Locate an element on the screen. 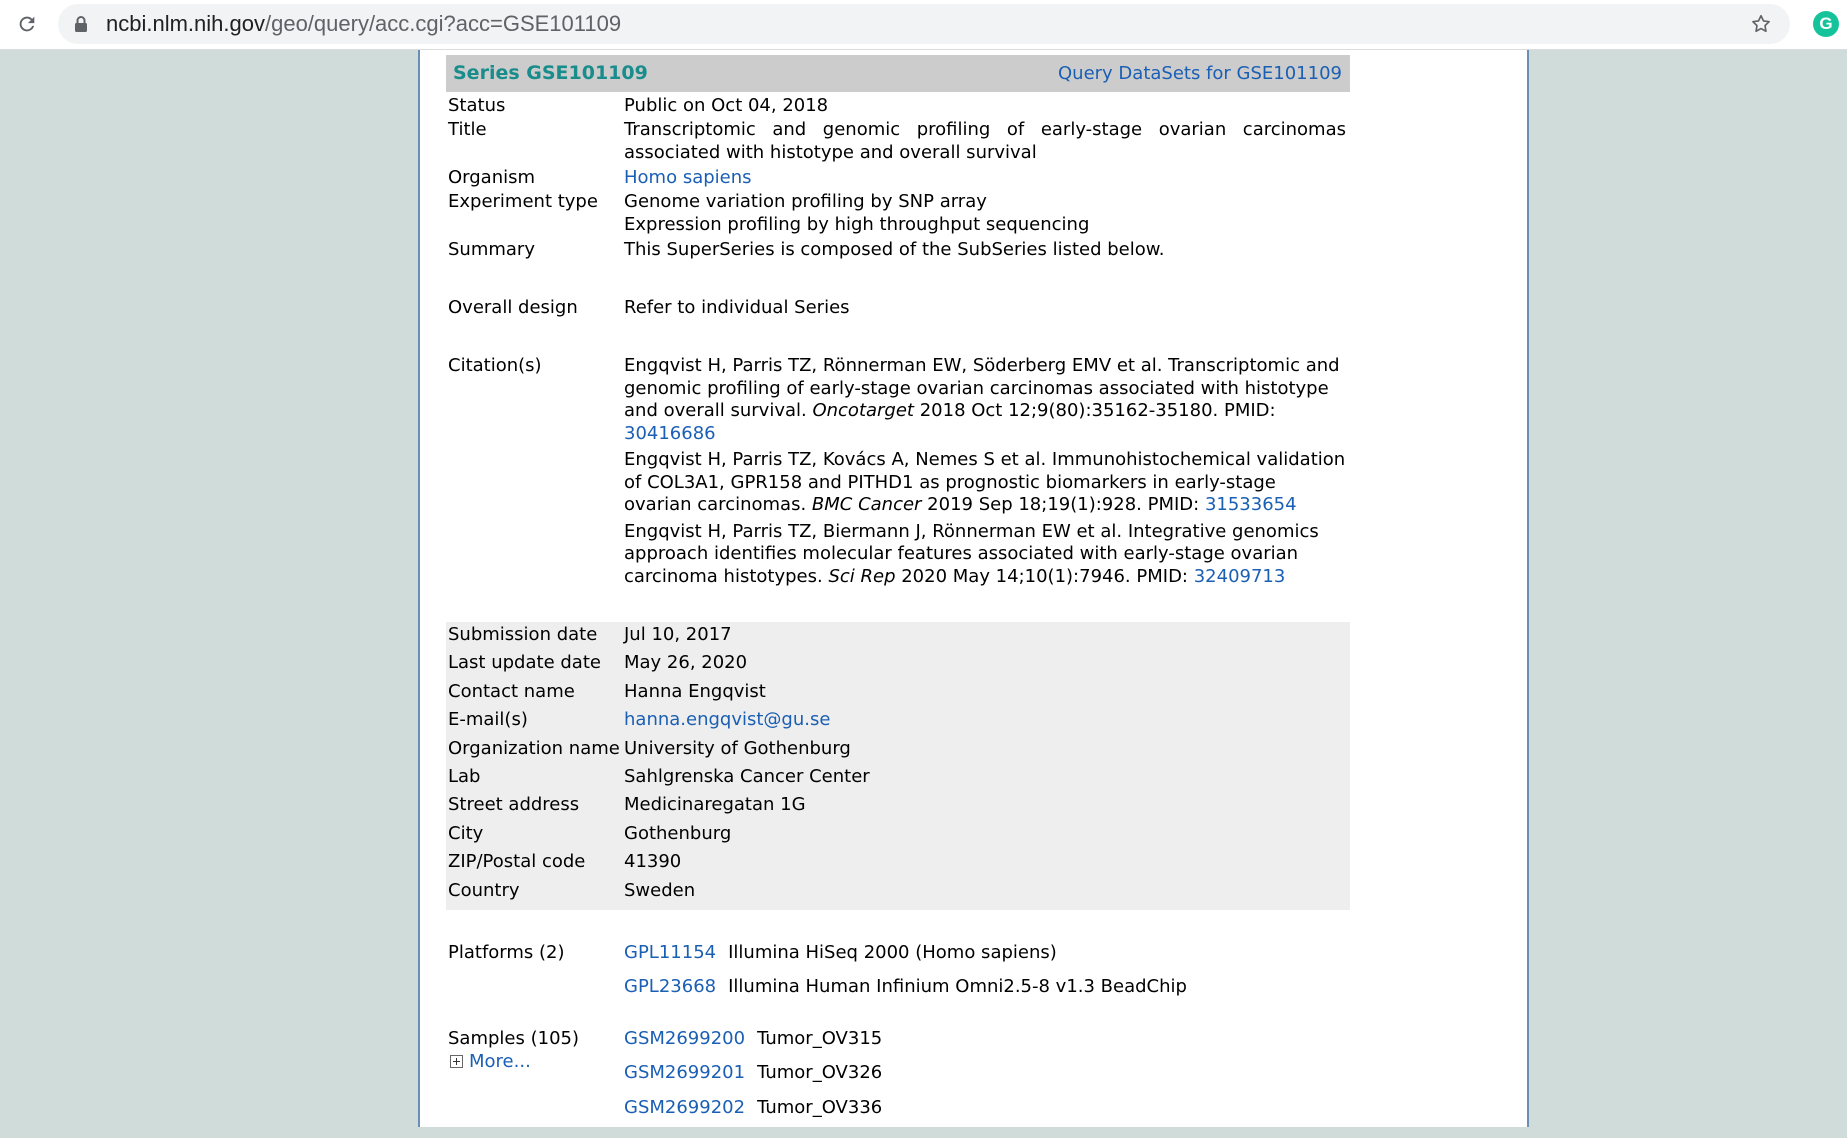 The height and width of the screenshot is (1138, 1847). city-label: City is located at coordinates (466, 833).